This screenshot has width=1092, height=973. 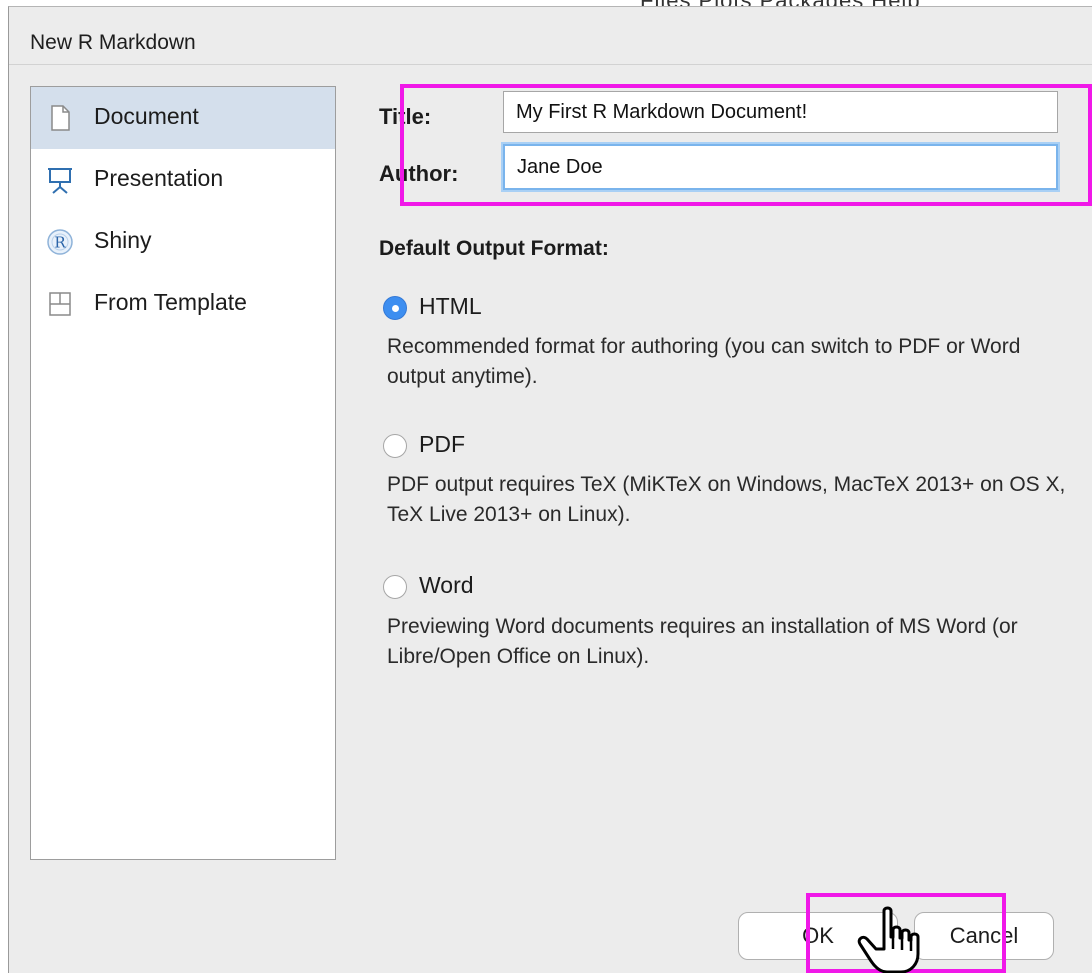 What do you see at coordinates (442, 444) in the screenshot?
I see `pdf-radio-label: PDF` at bounding box center [442, 444].